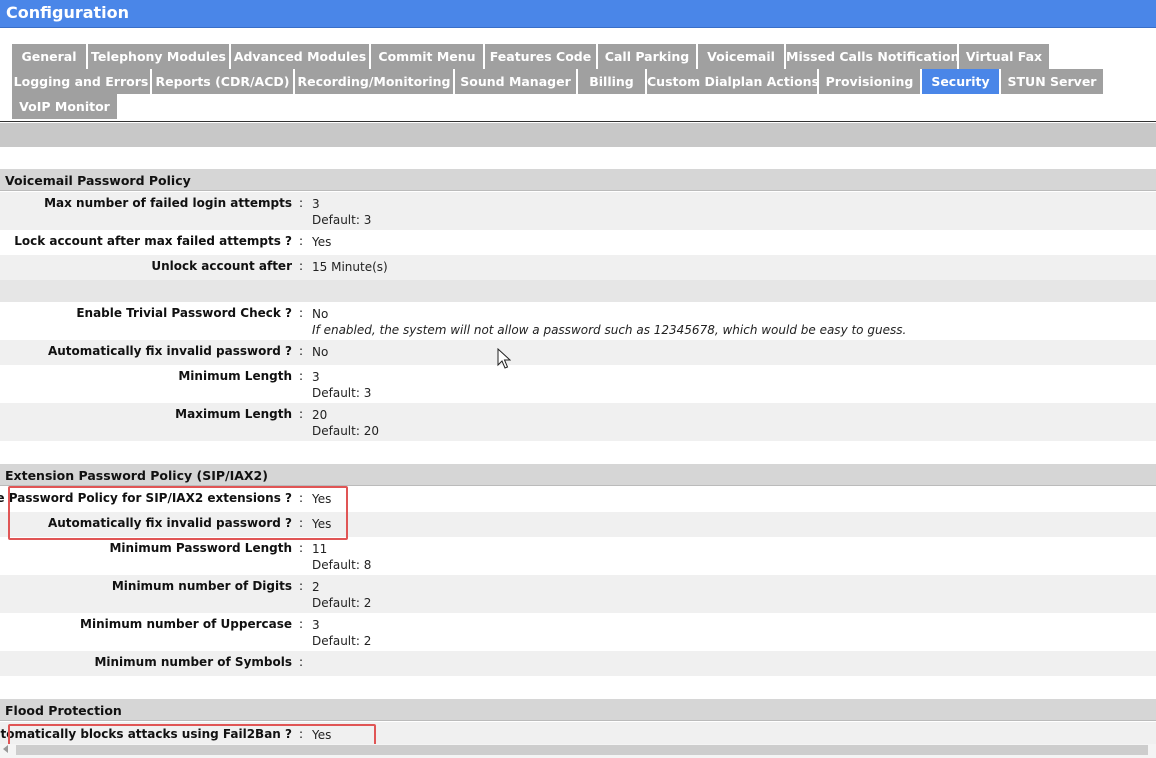  Describe the element at coordinates (578, 121) in the screenshot. I see `tabs-divider` at that location.